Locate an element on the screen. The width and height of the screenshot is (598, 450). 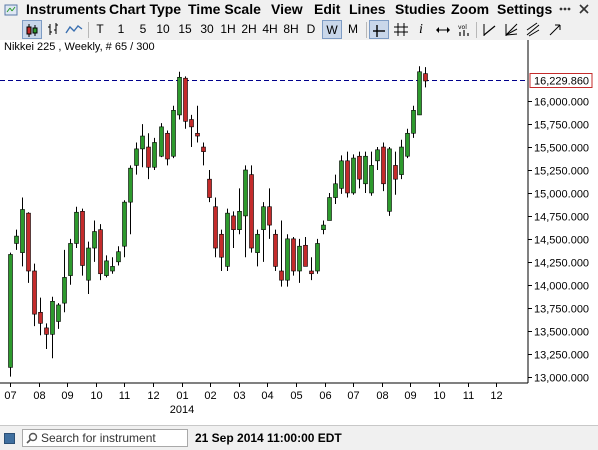
menu-view: View is located at coordinates (287, 9).